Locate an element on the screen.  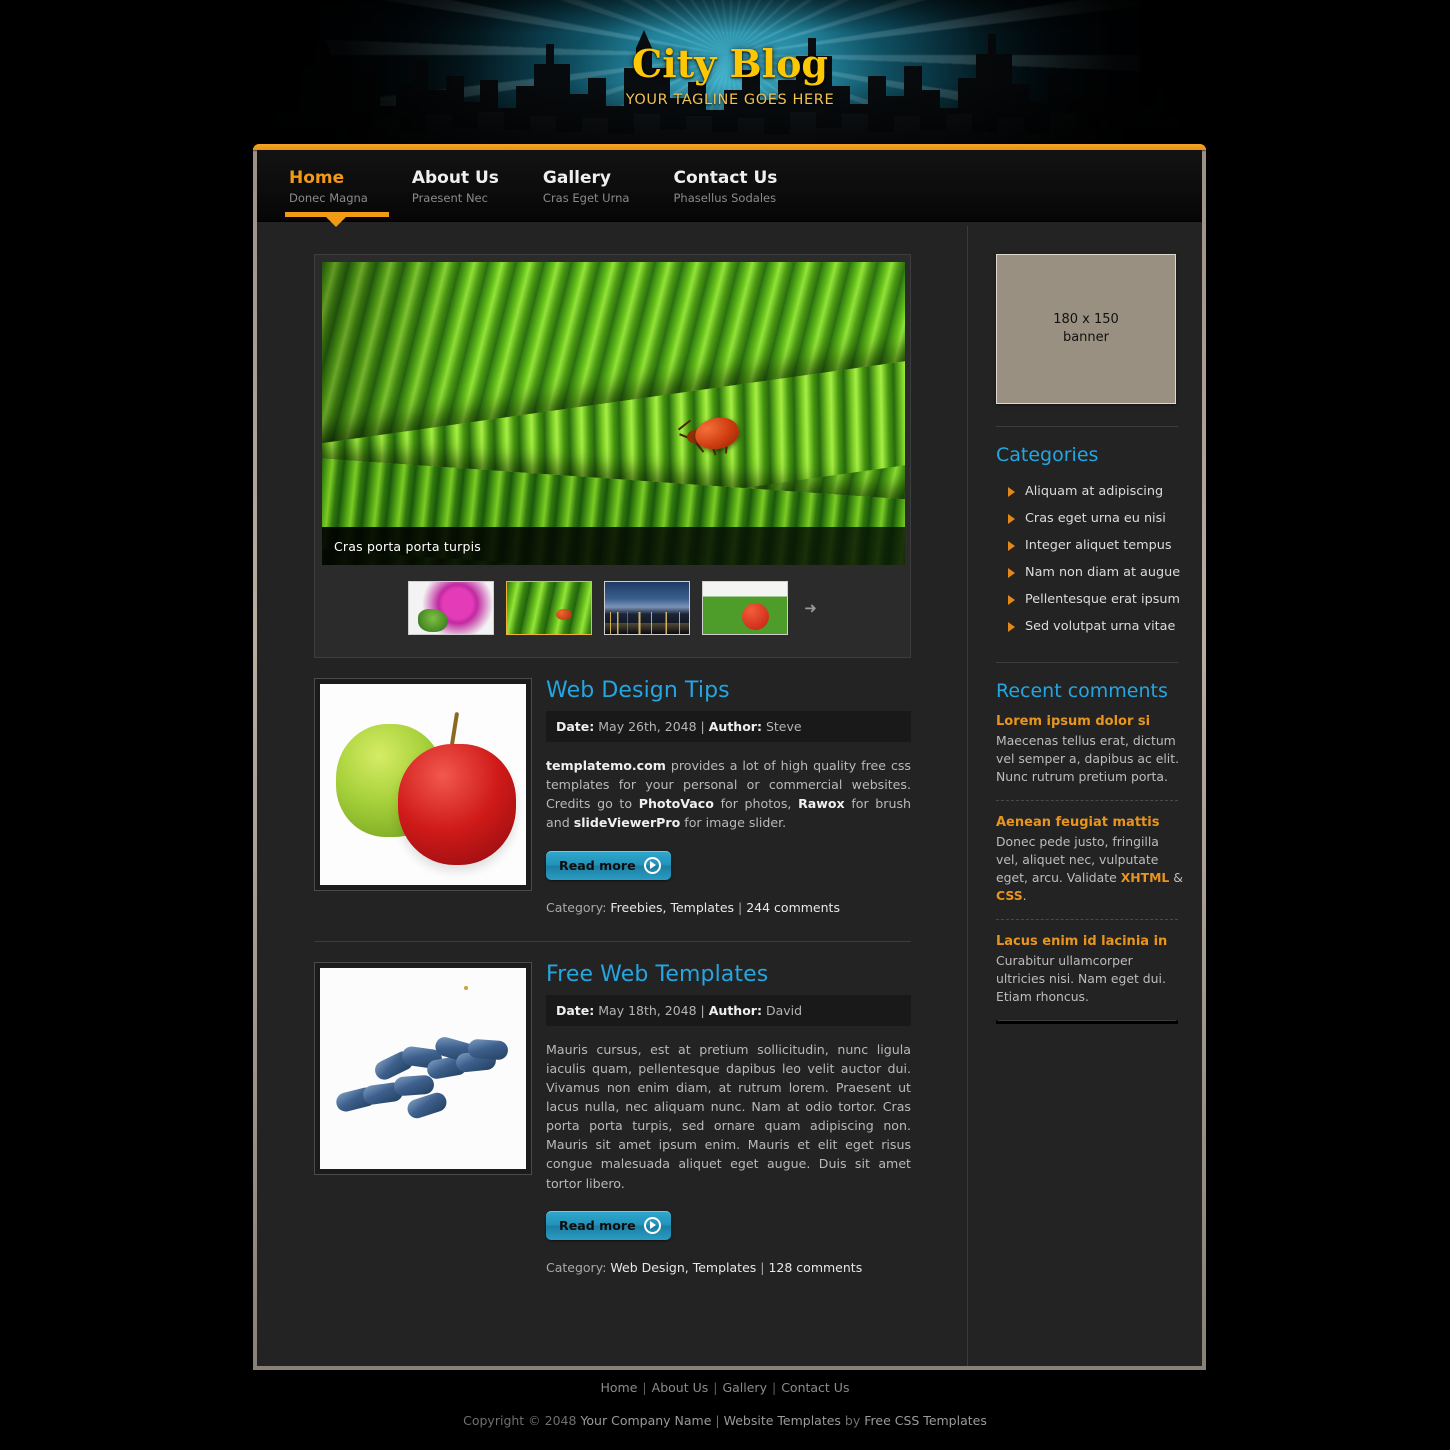
category-list-item: Integer aliquet tempus is located at coordinates (1090, 545).